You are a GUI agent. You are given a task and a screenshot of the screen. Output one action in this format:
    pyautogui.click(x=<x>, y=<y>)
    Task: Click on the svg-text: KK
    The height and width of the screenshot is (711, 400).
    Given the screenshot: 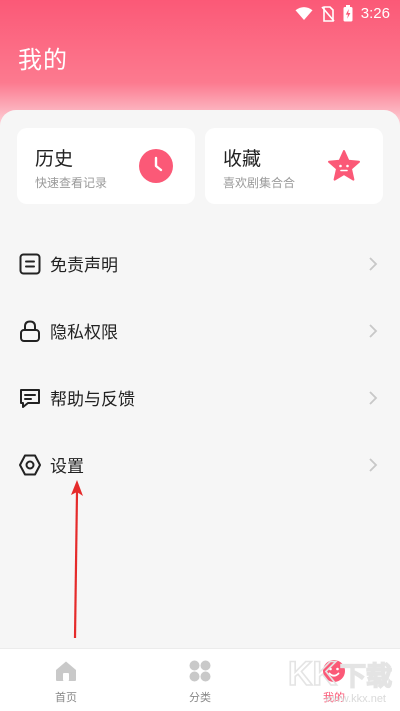 What is the action you would take?
    pyautogui.click(x=313, y=674)
    